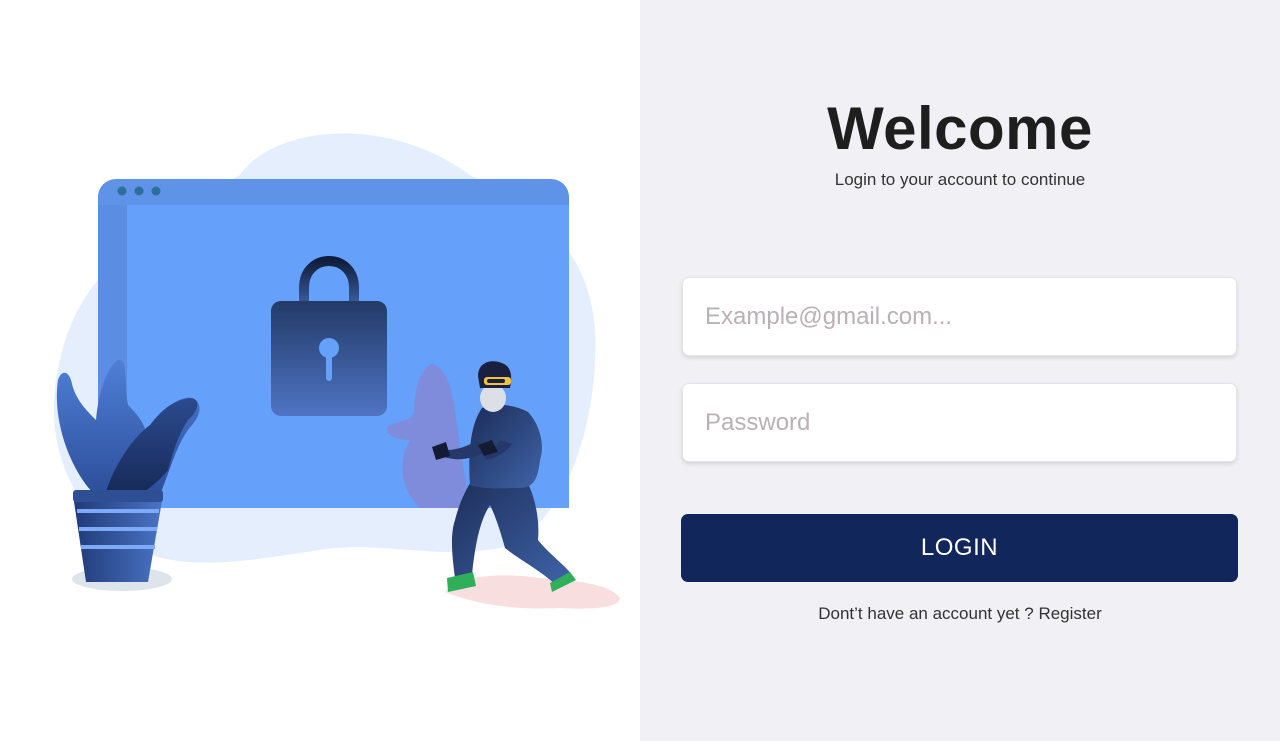 Image resolution: width=1280 pixels, height=741 pixels. What do you see at coordinates (959, 422) in the screenshot?
I see `password-field` at bounding box center [959, 422].